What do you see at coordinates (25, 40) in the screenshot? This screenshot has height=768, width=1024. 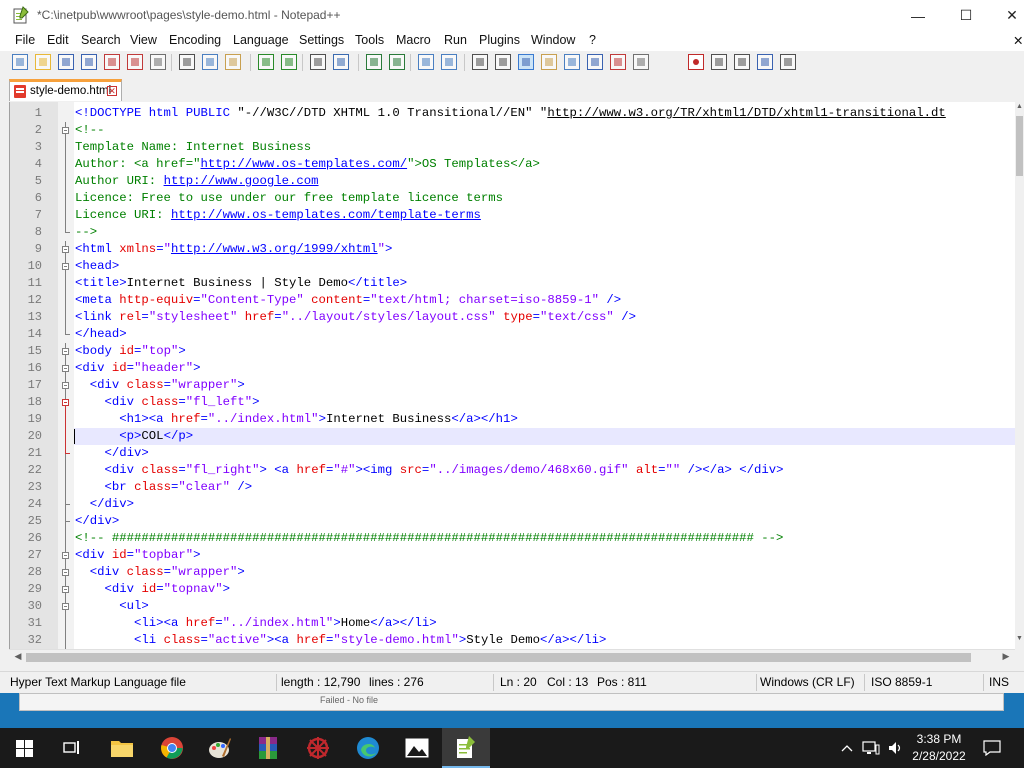 I see `menu-file: File` at bounding box center [25, 40].